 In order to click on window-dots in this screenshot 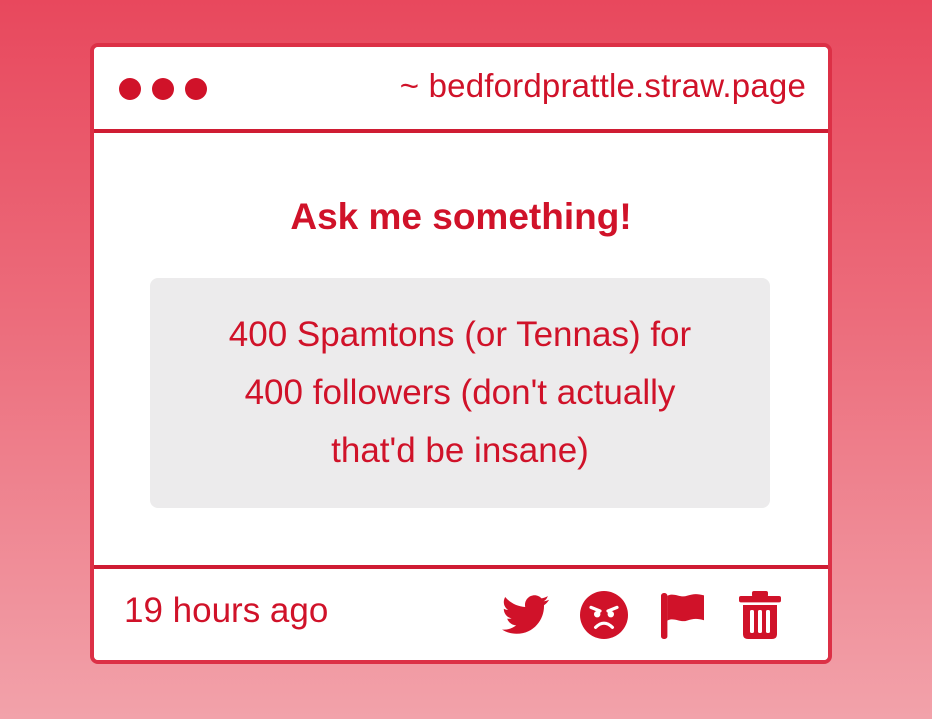, I will do `click(163, 89)`.